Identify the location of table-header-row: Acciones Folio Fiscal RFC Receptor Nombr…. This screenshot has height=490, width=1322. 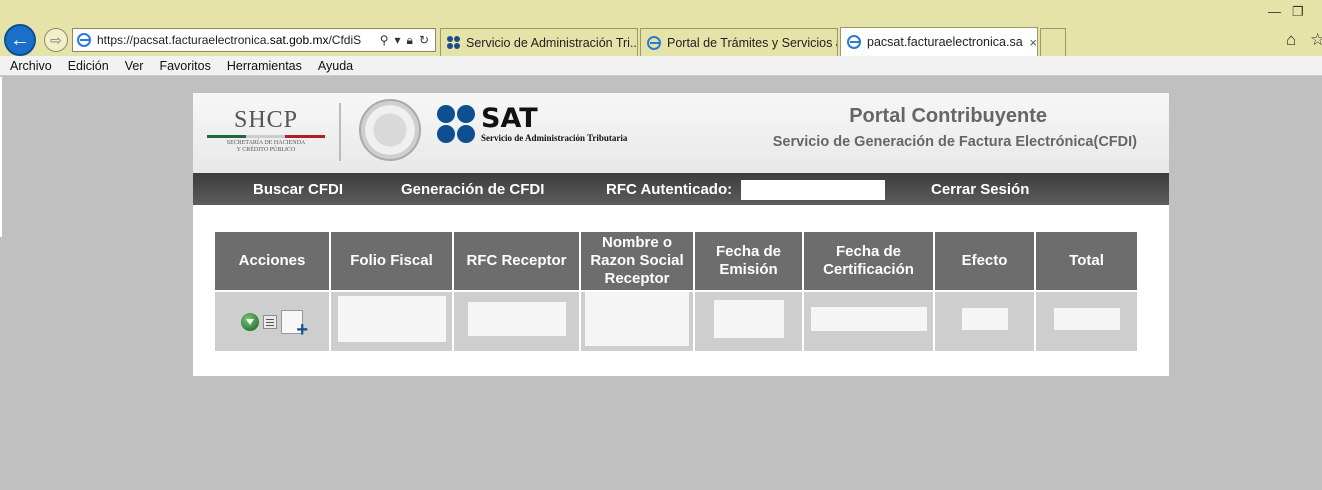
(676, 261).